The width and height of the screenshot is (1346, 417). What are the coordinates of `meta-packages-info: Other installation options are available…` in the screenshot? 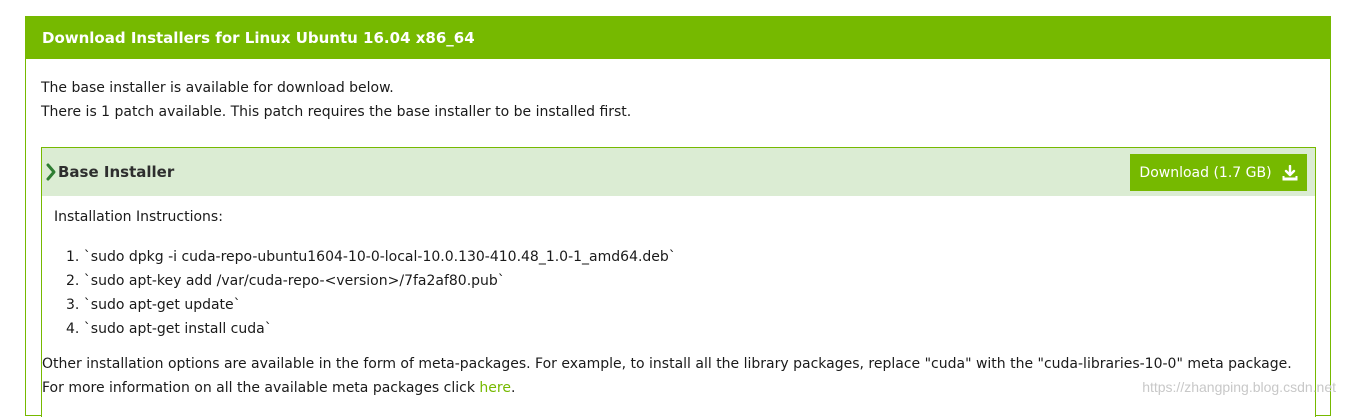 It's located at (667, 376).